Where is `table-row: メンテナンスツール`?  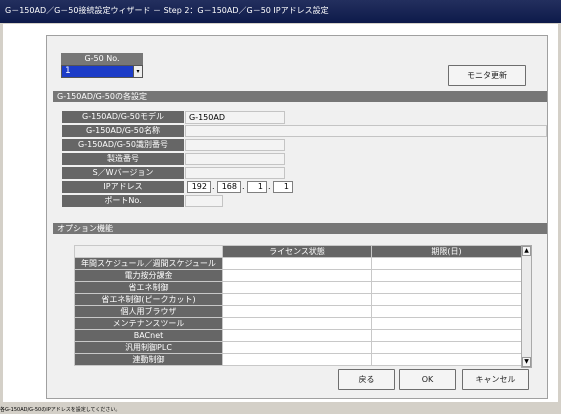
table-row: メンテナンスツール is located at coordinates (298, 323).